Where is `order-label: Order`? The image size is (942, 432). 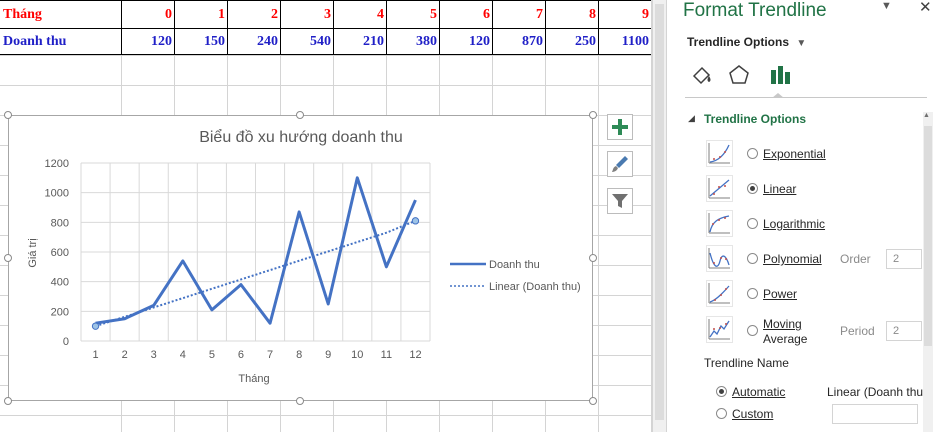
order-label: Order is located at coordinates (855, 259).